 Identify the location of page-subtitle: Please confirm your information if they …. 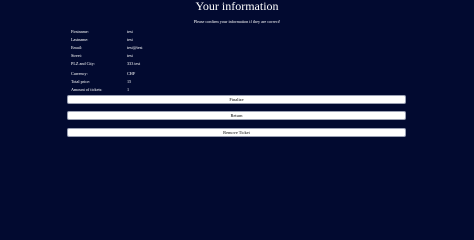
(237, 21).